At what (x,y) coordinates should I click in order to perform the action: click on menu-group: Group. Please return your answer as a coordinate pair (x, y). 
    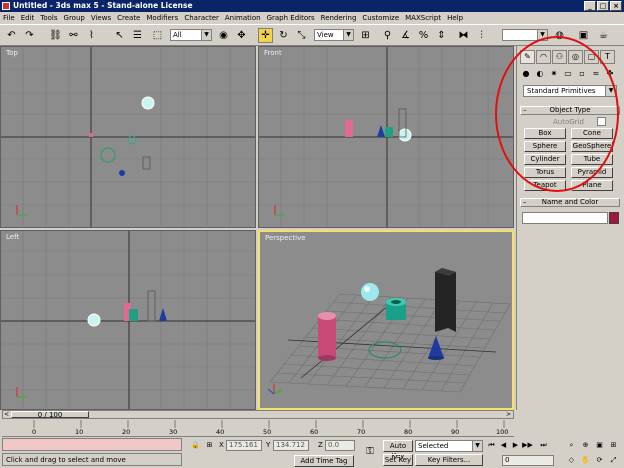
    Looking at the image, I should click on (74, 18).